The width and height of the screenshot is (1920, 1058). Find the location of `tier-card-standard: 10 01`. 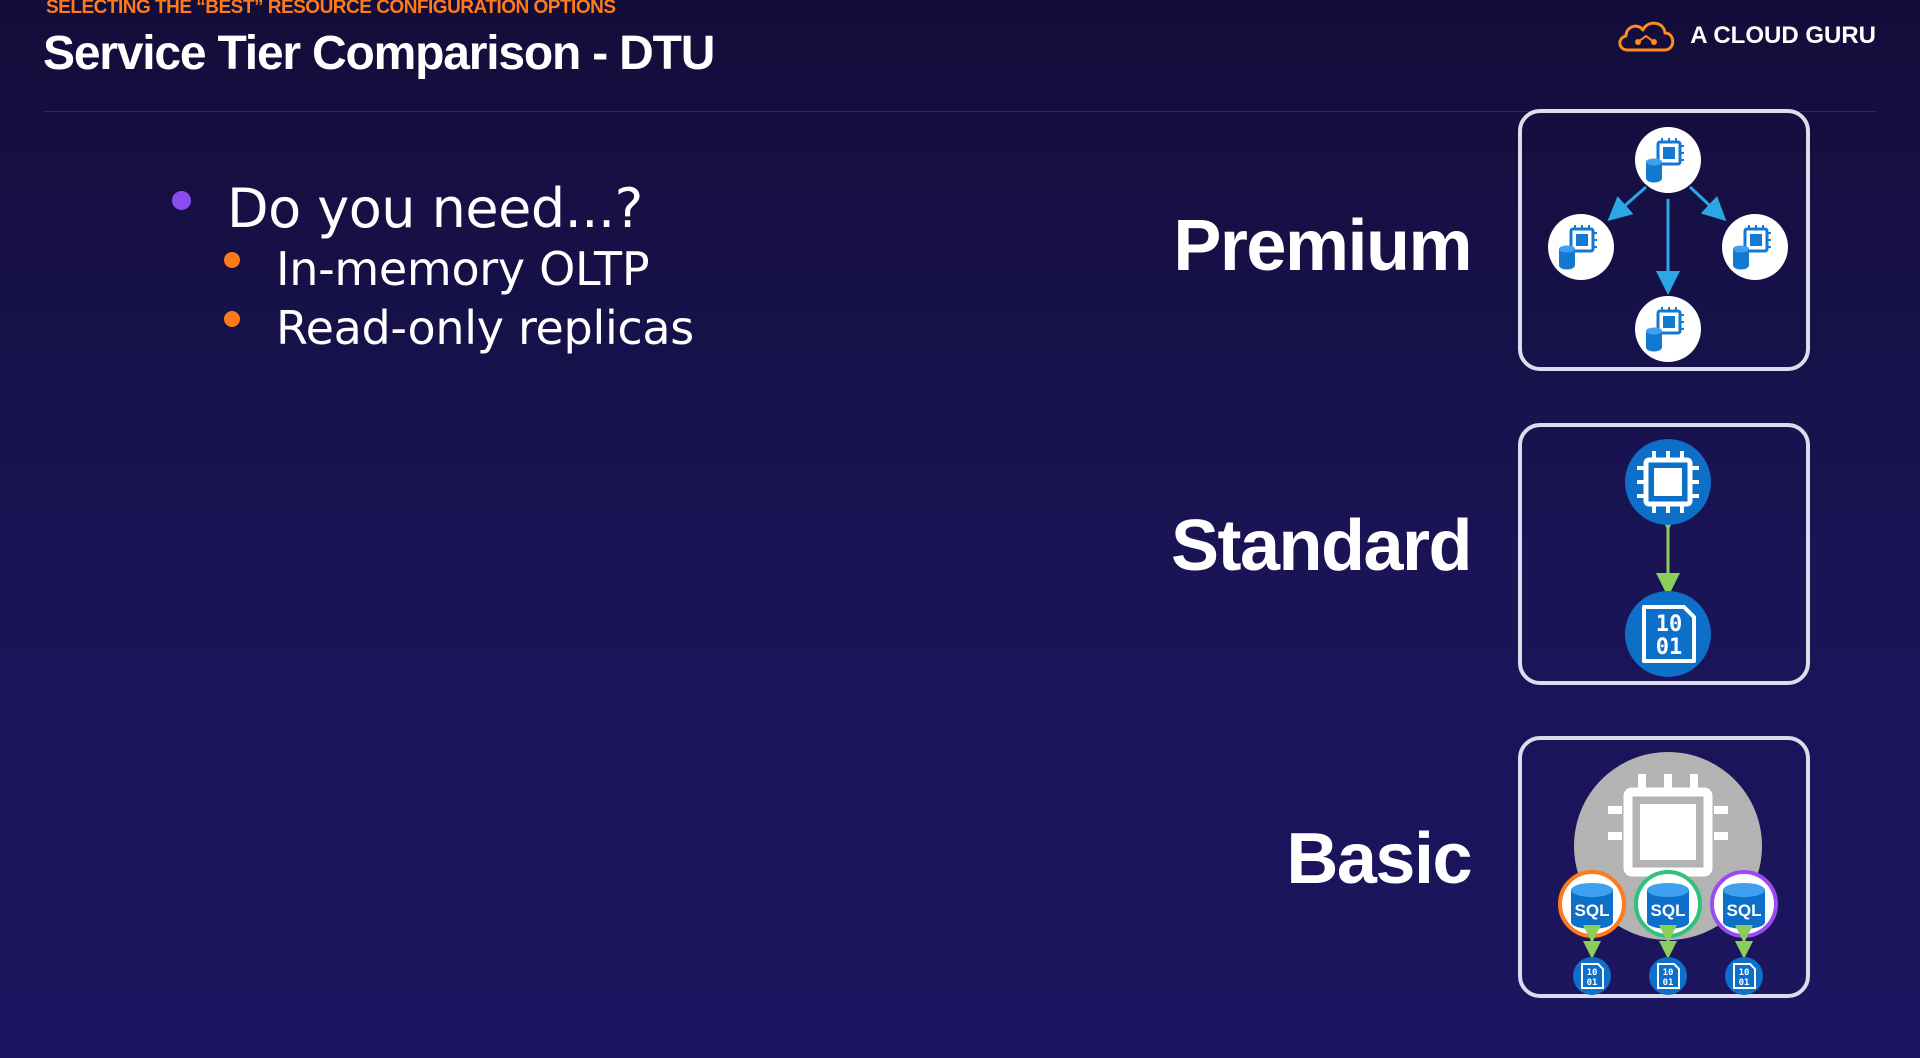

tier-card-standard: 10 01 is located at coordinates (1664, 554).